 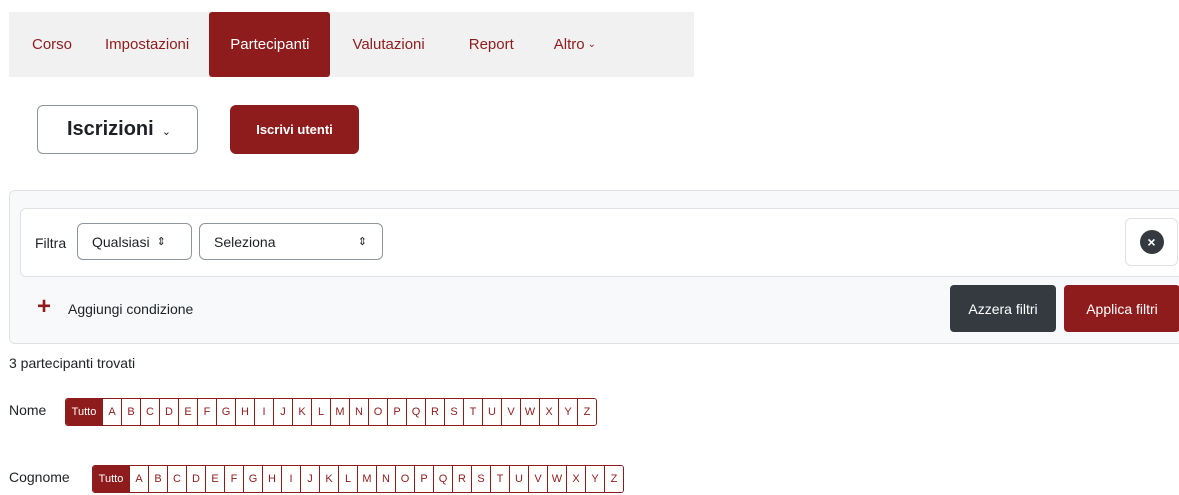 I want to click on tab-impostazioni: Impostazioni, so click(x=146, y=44).